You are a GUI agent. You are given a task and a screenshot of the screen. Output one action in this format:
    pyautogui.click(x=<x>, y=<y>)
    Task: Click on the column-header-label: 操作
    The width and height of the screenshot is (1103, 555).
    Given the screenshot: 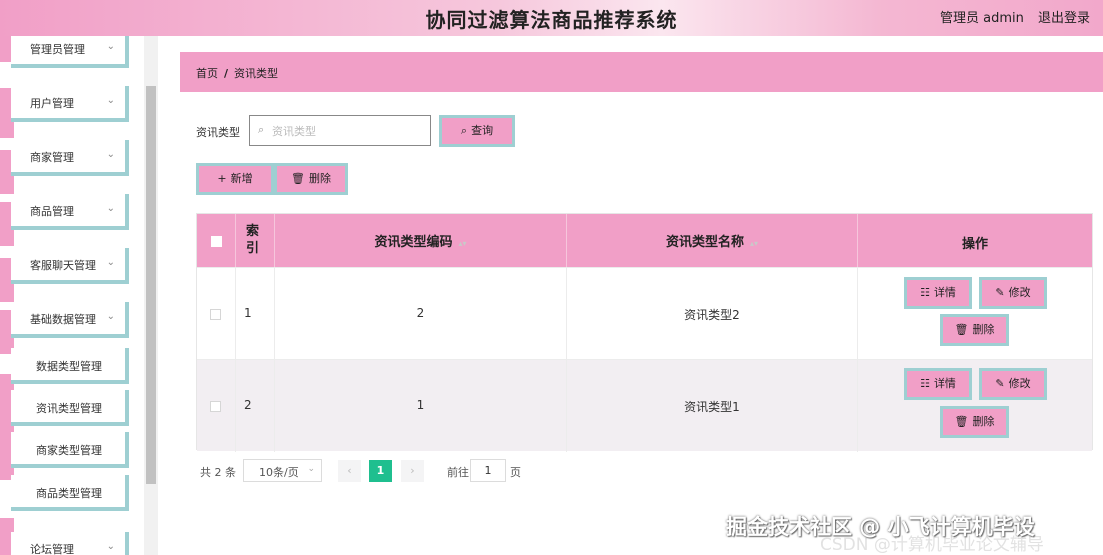 What is the action you would take?
    pyautogui.click(x=974, y=244)
    